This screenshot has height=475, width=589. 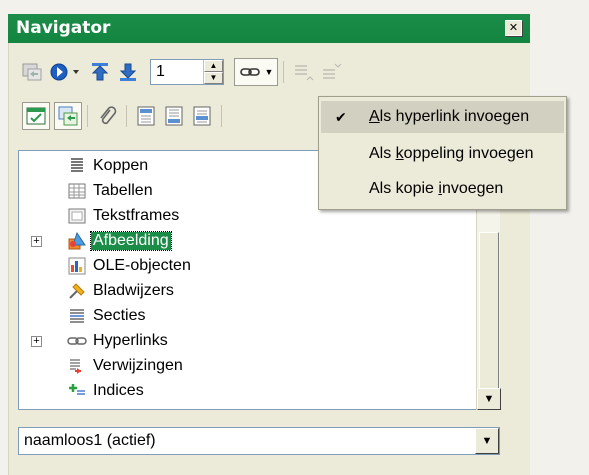 What do you see at coordinates (489, 312) in the screenshot?
I see `scrollbar-thumb` at bounding box center [489, 312].